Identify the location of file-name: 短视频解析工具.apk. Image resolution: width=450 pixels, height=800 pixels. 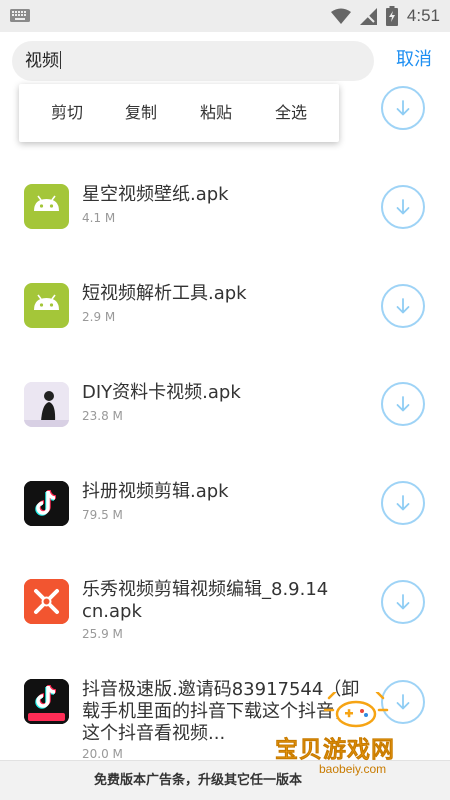
(164, 293).